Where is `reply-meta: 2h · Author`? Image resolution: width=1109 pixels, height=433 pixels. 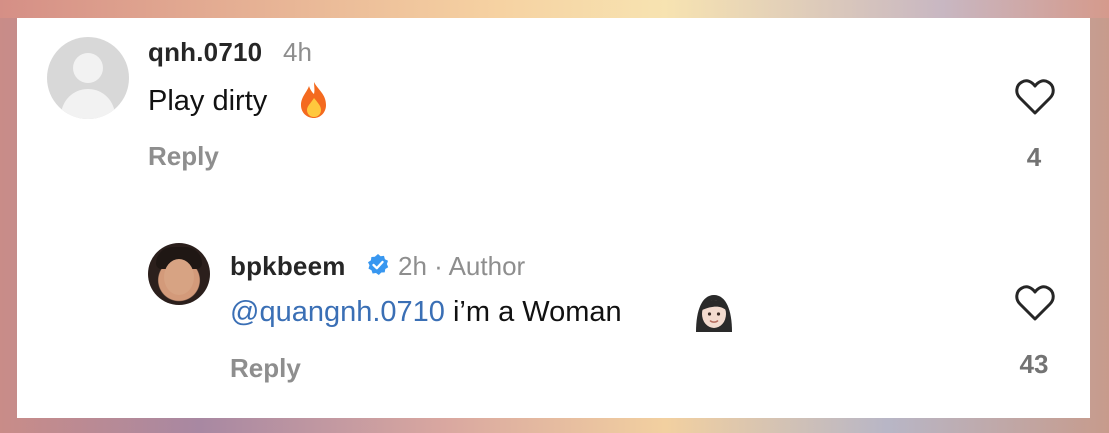 reply-meta: 2h · Author is located at coordinates (462, 266).